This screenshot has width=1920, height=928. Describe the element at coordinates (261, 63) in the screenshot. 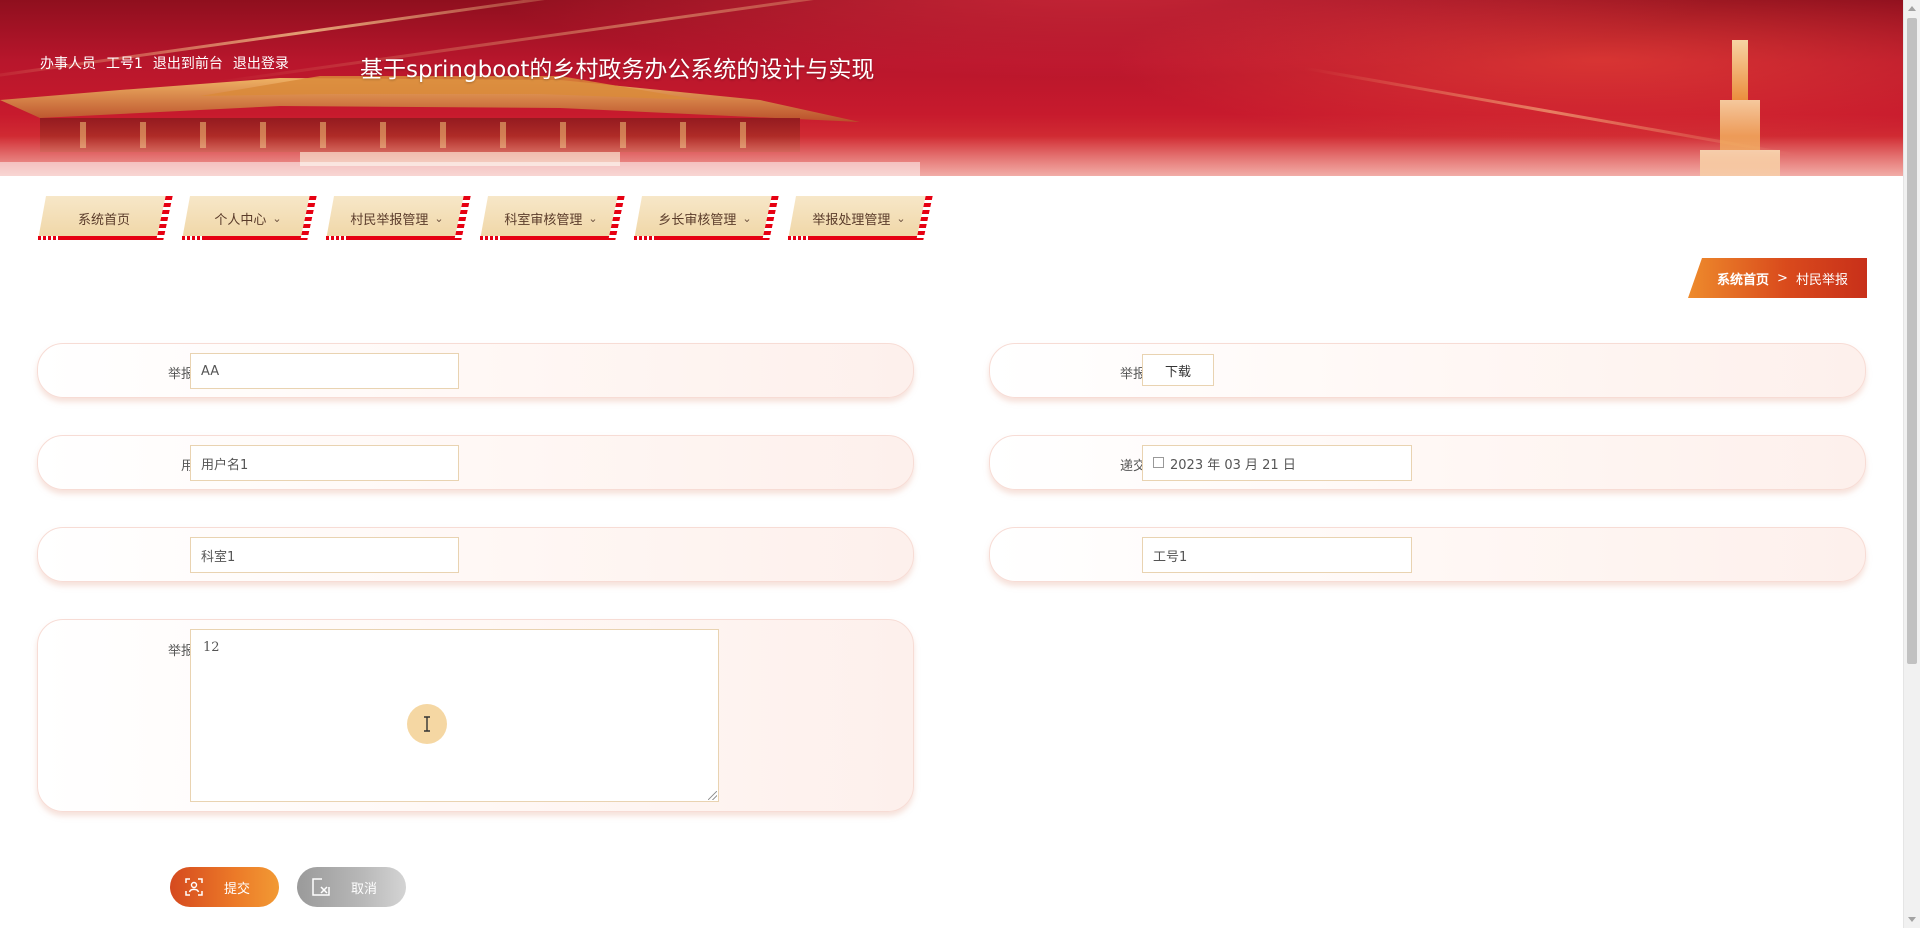

I see `logout-link: 退出登录` at that location.